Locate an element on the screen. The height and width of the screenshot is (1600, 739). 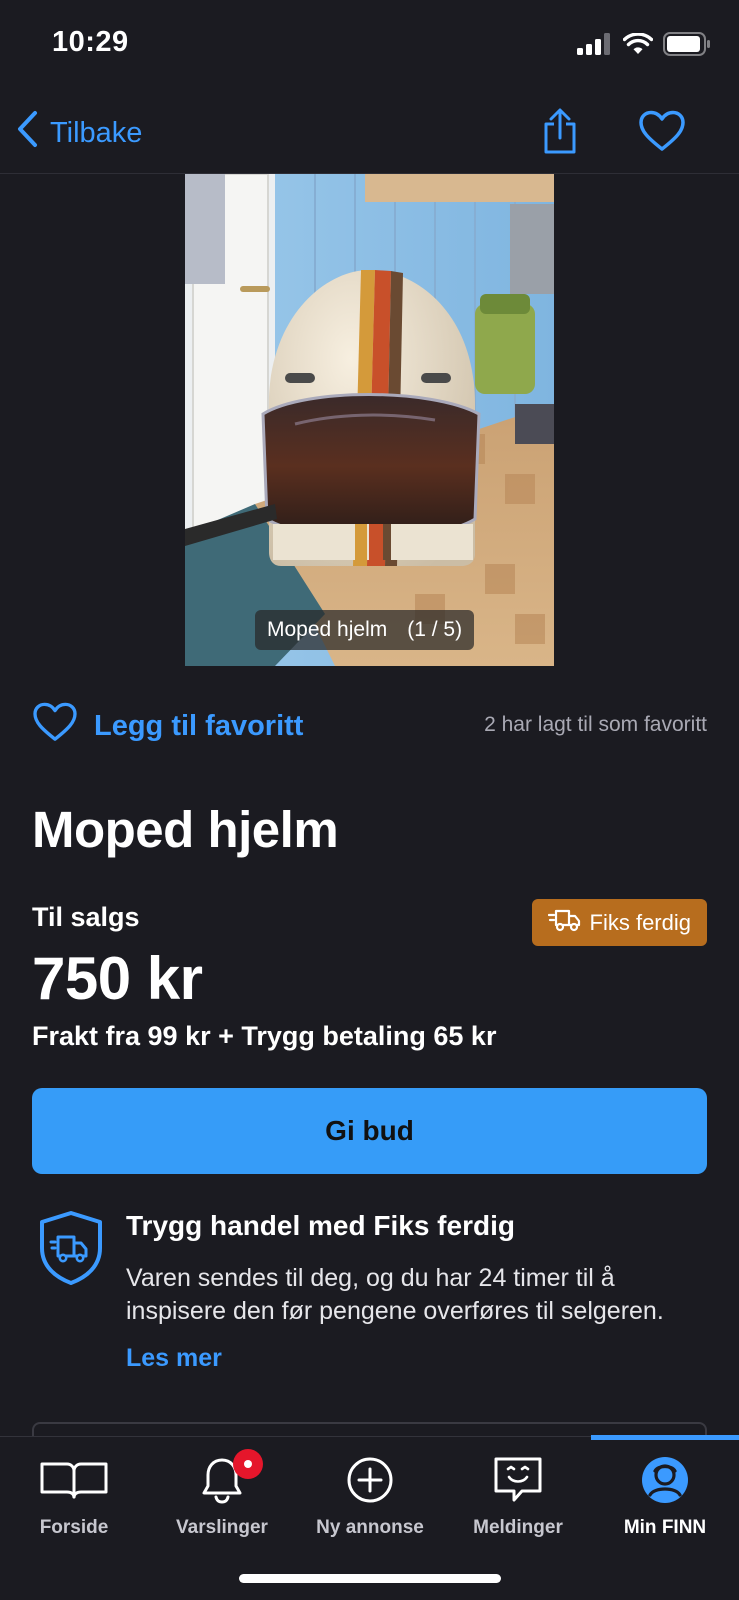
bell-icon is located at coordinates (232, 1478).